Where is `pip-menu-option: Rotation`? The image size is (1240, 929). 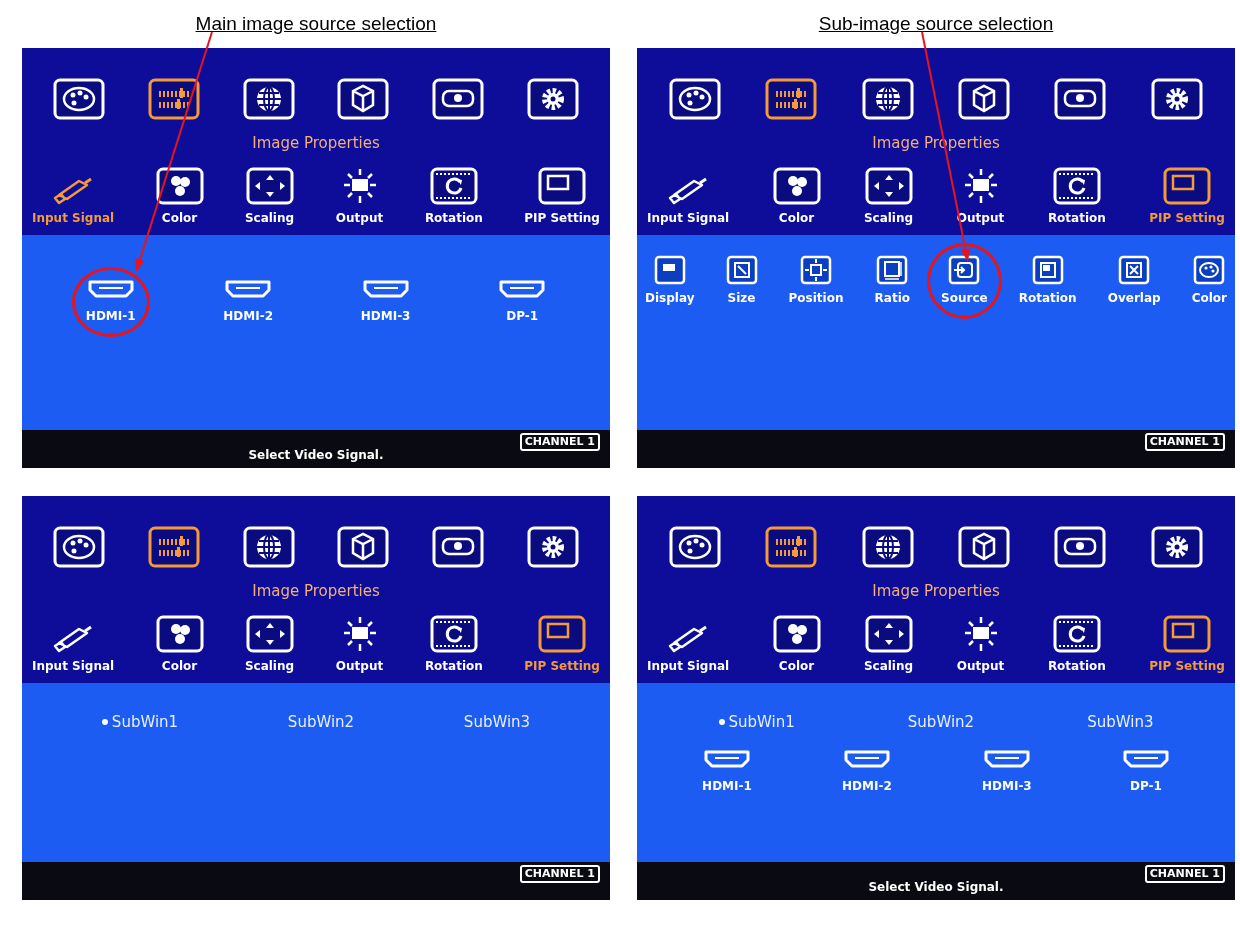
pip-menu-option: Rotation is located at coordinates (1047, 280).